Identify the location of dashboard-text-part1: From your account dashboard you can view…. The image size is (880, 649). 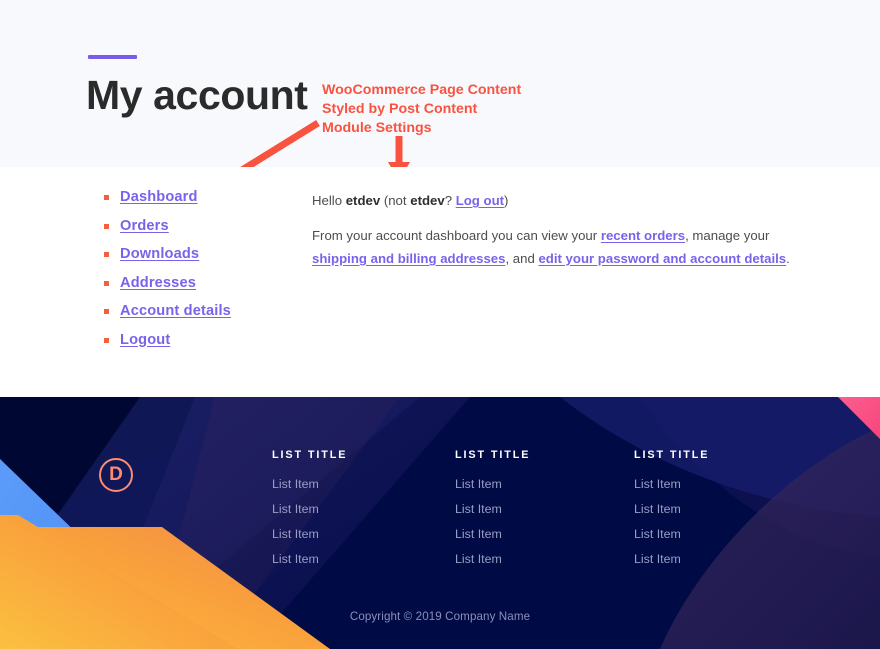
(456, 235).